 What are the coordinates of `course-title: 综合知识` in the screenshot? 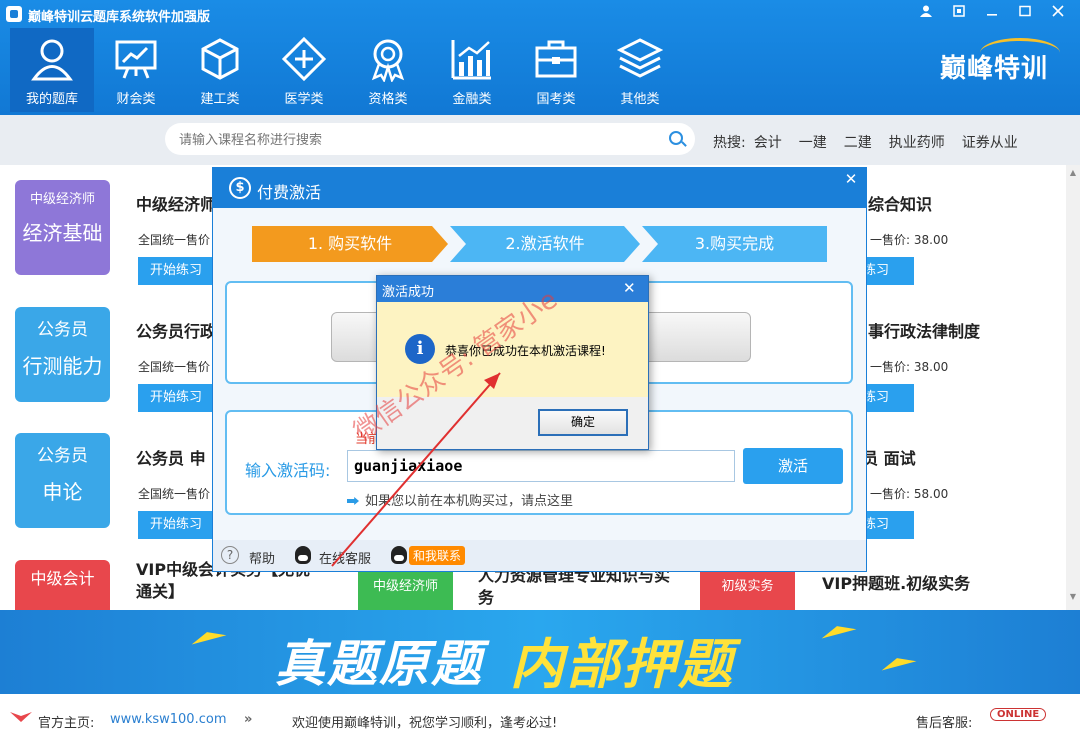 It's located at (900, 203).